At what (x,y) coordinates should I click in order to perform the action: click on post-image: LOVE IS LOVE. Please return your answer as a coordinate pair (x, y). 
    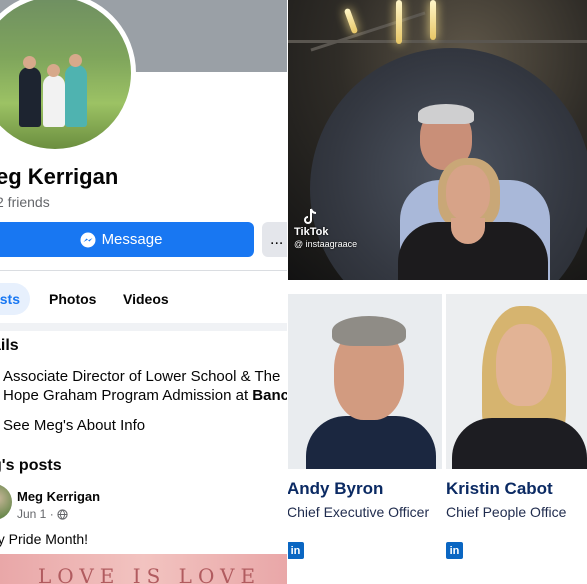
    Looking at the image, I should click on (143, 569).